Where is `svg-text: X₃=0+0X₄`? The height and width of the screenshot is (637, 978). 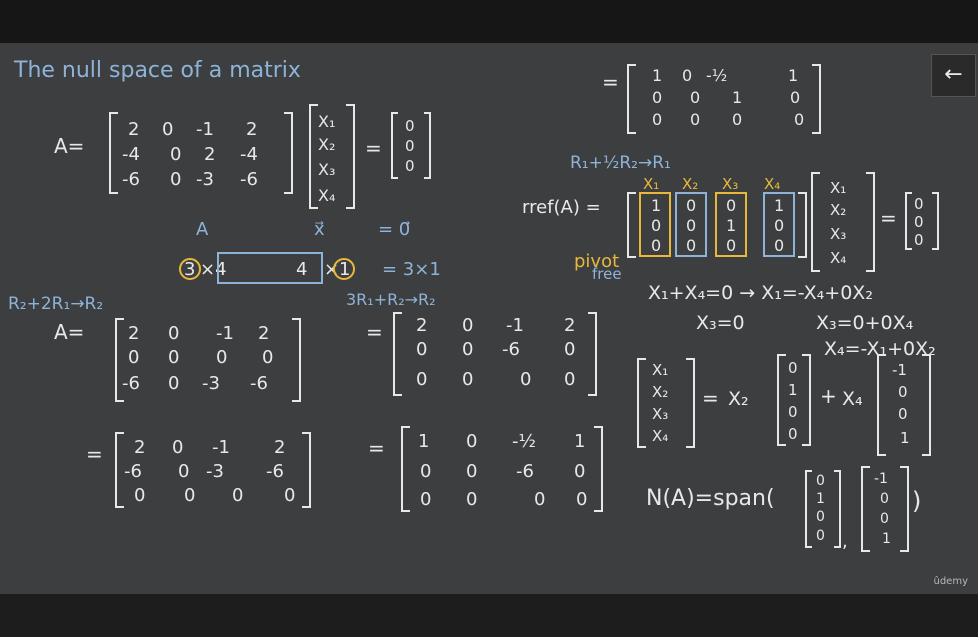
svg-text: X₃=0+0X₄ is located at coordinates (865, 323).